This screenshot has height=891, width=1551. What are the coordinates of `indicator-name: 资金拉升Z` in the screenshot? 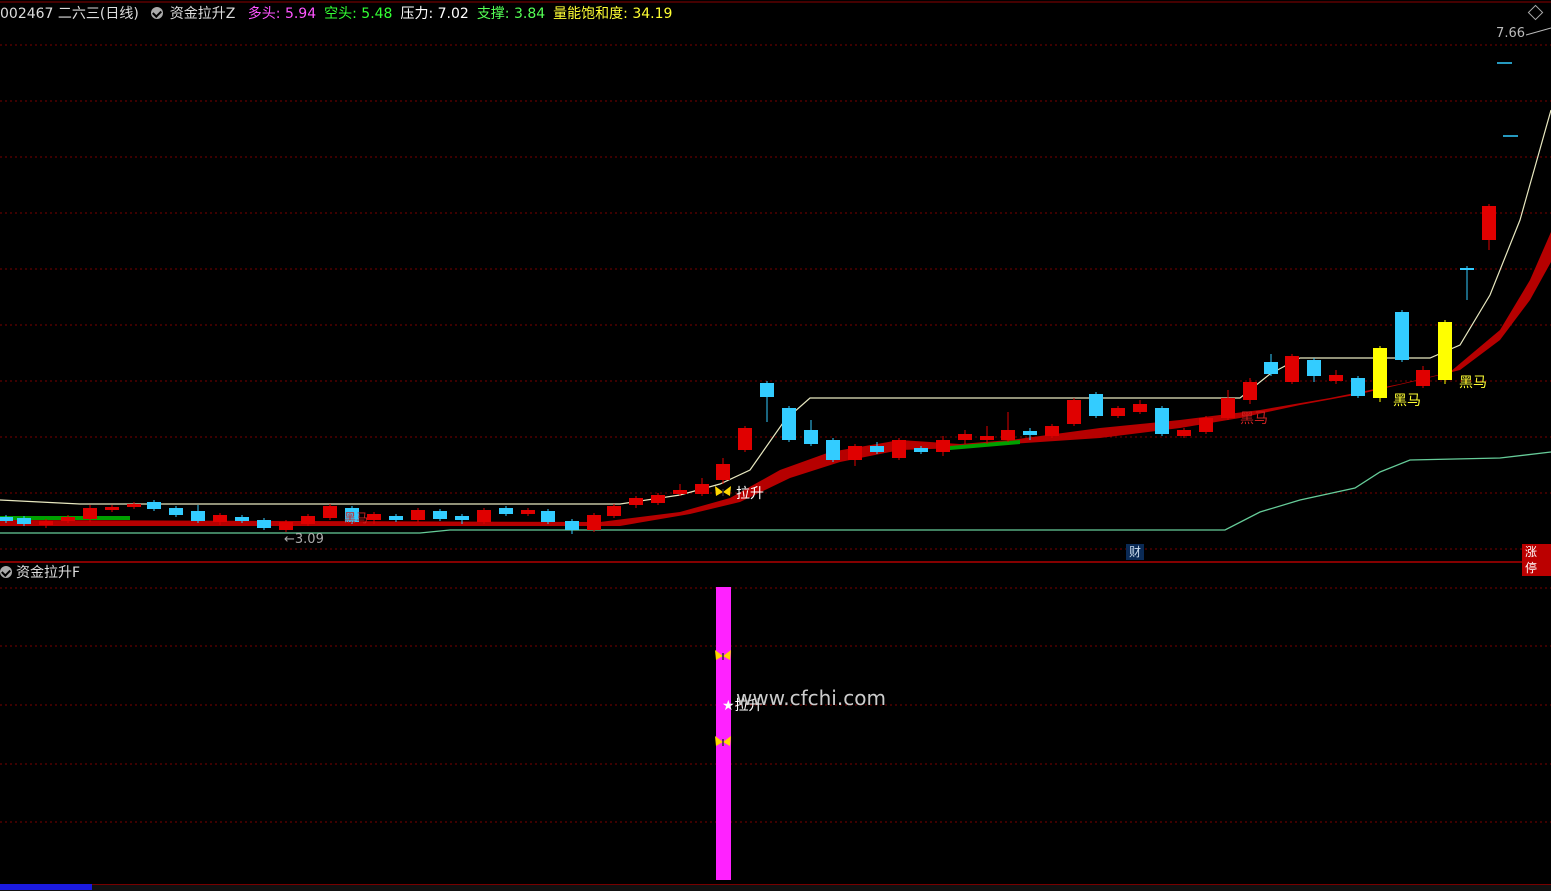 It's located at (203, 14).